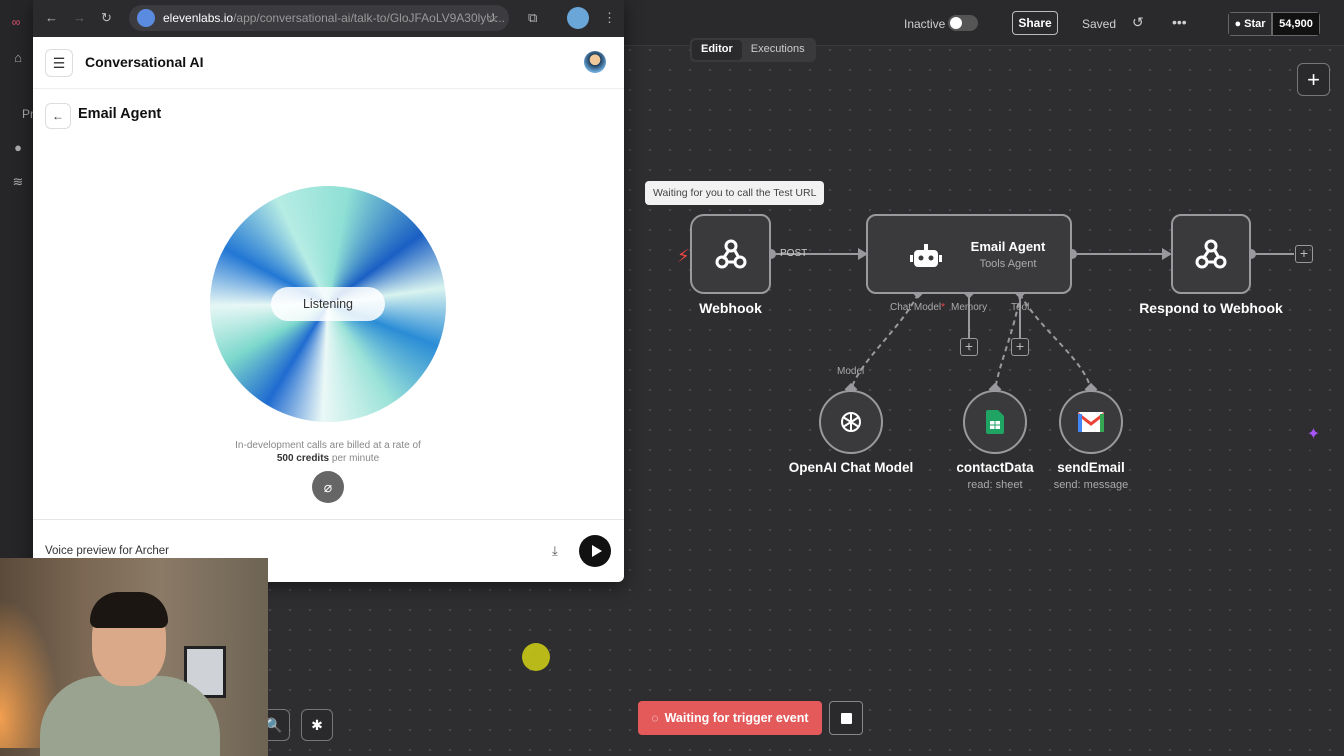 Image resolution: width=1344 pixels, height=756 pixels. Describe the element at coordinates (555, 551) in the screenshot. I see `download-icon: ⤓` at that location.